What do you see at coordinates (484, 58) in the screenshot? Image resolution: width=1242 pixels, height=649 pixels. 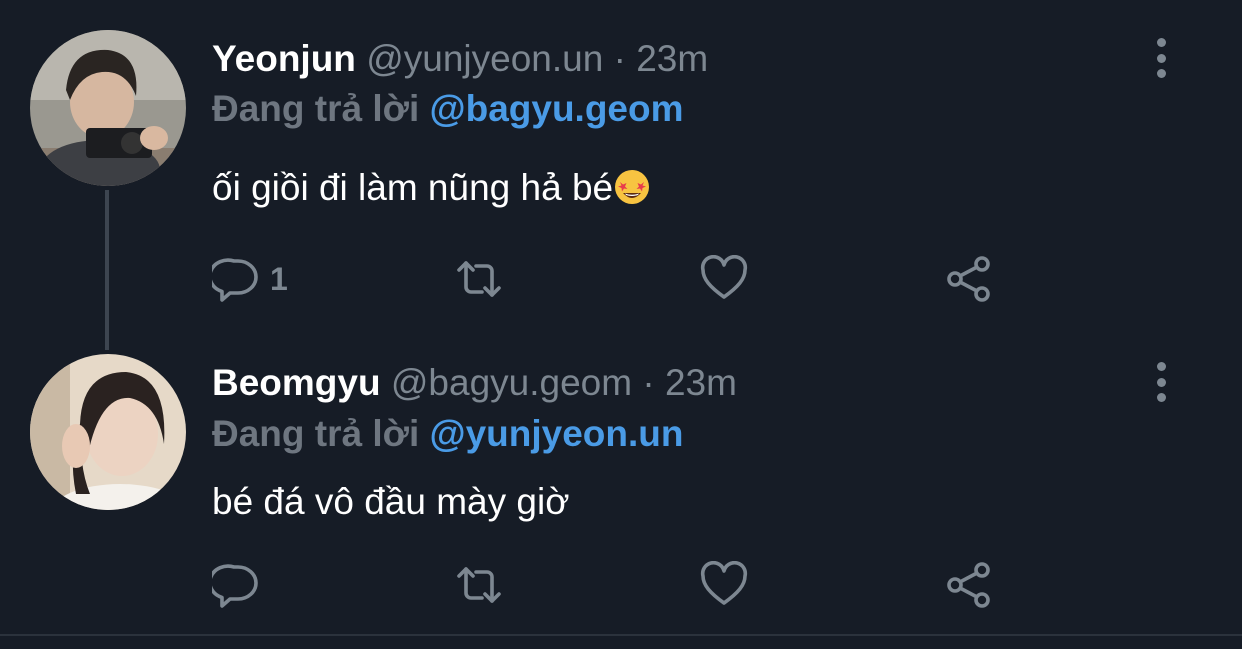 I see `user-handle: @yunjyeon.un` at bounding box center [484, 58].